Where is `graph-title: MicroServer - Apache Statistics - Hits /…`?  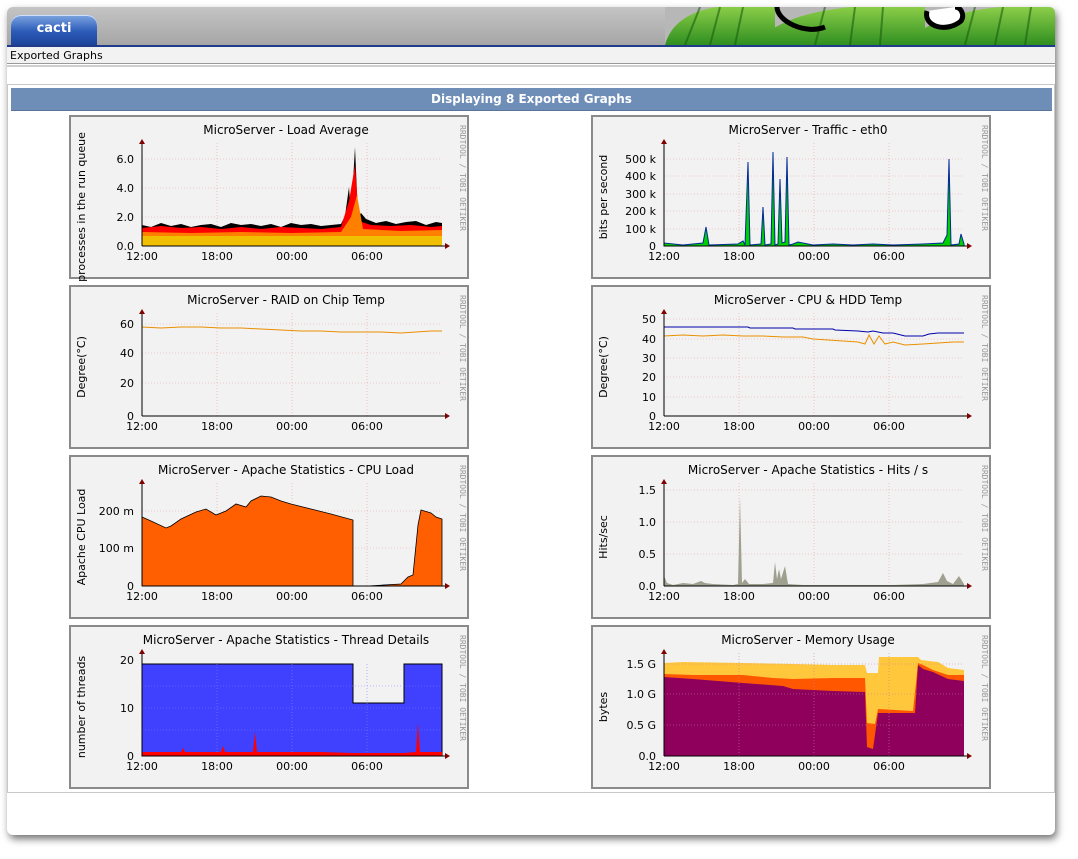
graph-title: MicroServer - Apache Statistics - Hits /… is located at coordinates (808, 470).